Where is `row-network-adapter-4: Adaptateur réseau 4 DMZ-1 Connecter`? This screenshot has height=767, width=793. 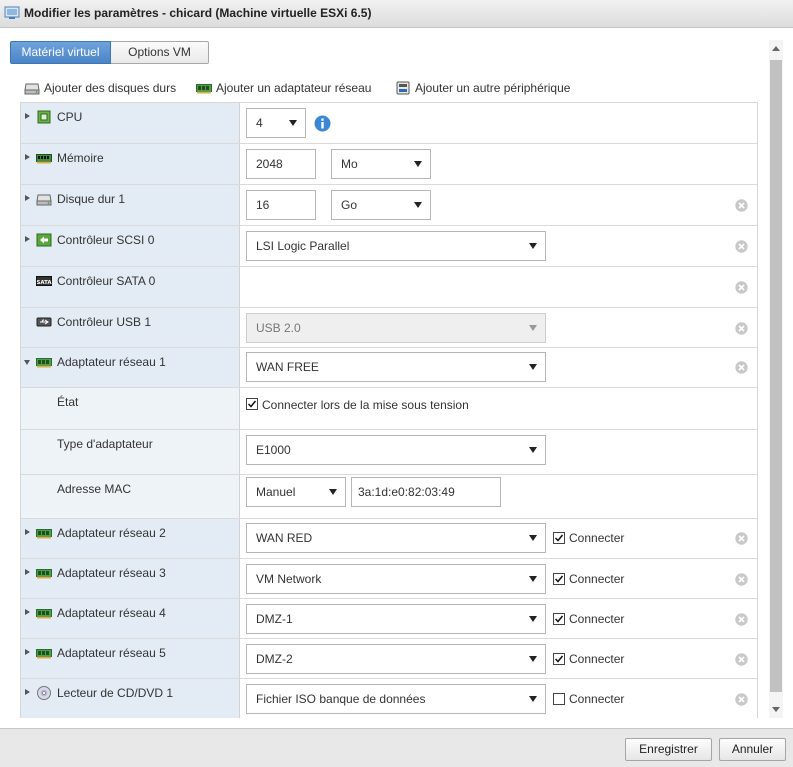
row-network-adapter-4: Adaptateur réseau 4 DMZ-1 Connecter is located at coordinates (389, 619).